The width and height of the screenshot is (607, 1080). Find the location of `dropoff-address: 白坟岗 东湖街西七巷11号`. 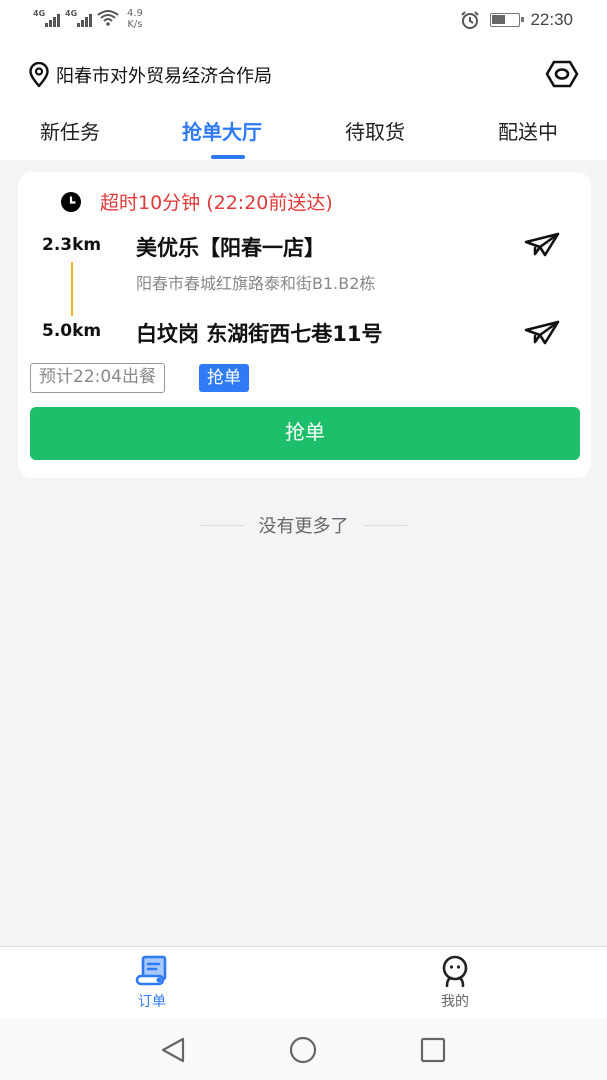

dropoff-address: 白坟岗 东湖街西七巷11号 is located at coordinates (259, 334).